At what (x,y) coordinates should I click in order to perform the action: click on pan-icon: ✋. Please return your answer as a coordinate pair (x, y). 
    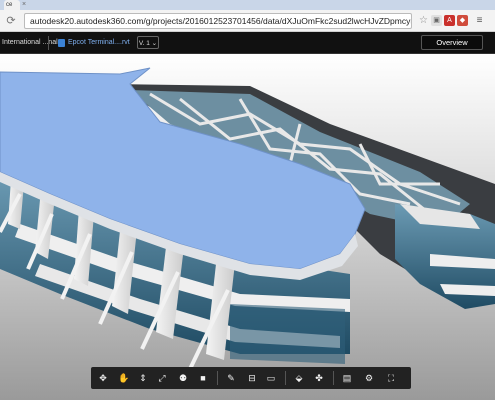
    Looking at the image, I should click on (124, 378).